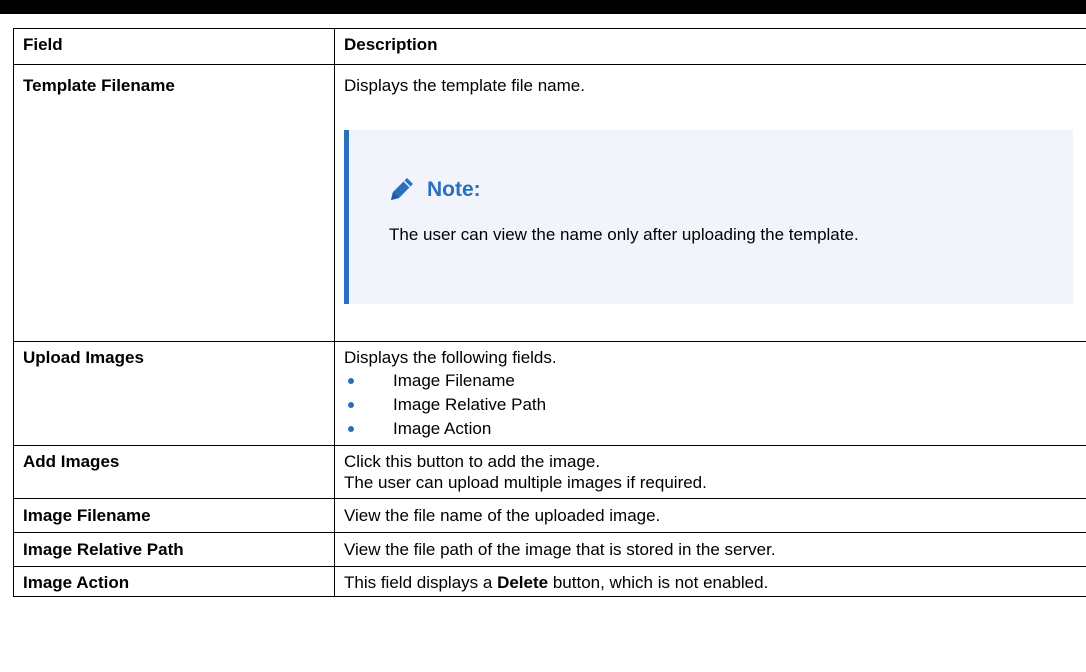 This screenshot has width=1086, height=672. What do you see at coordinates (401, 189) in the screenshot?
I see `pencil-icon` at bounding box center [401, 189].